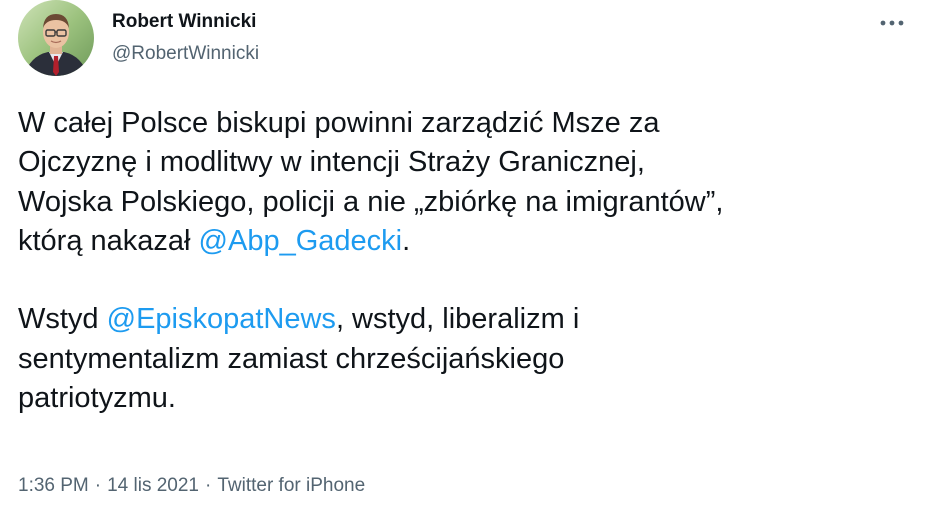  I want to click on tweet-metadata: 1:36 PM · 14 lis 2021 · Twitter for iPhone, so click(191, 486).